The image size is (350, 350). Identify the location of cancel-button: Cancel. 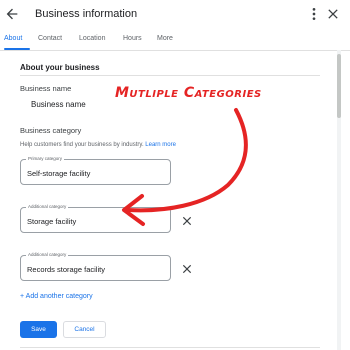
(84, 329).